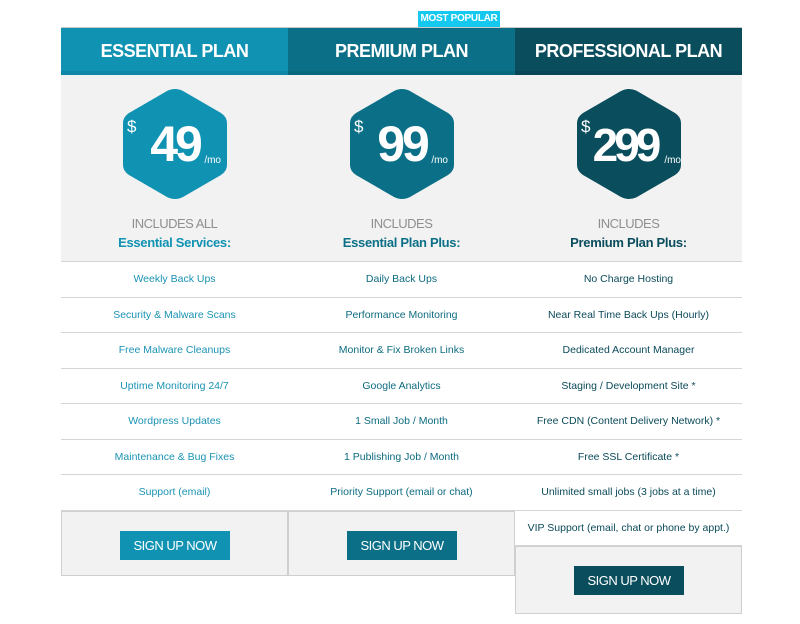 This screenshot has width=800, height=624. What do you see at coordinates (628, 351) in the screenshot?
I see `feature-item: Dedicated Account Manager` at bounding box center [628, 351].